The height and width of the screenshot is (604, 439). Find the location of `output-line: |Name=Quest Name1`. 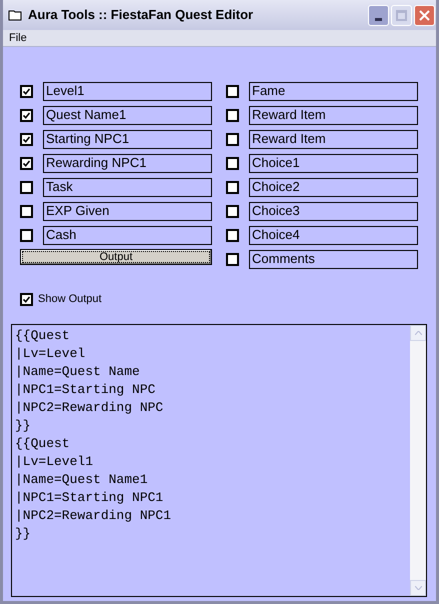

output-line: |Name=Quest Name1 is located at coordinates (82, 479).